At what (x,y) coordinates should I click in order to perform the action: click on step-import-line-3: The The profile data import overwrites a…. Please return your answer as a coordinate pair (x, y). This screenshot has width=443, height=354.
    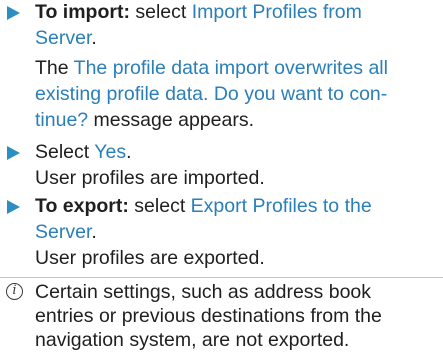
    Looking at the image, I should click on (211, 68).